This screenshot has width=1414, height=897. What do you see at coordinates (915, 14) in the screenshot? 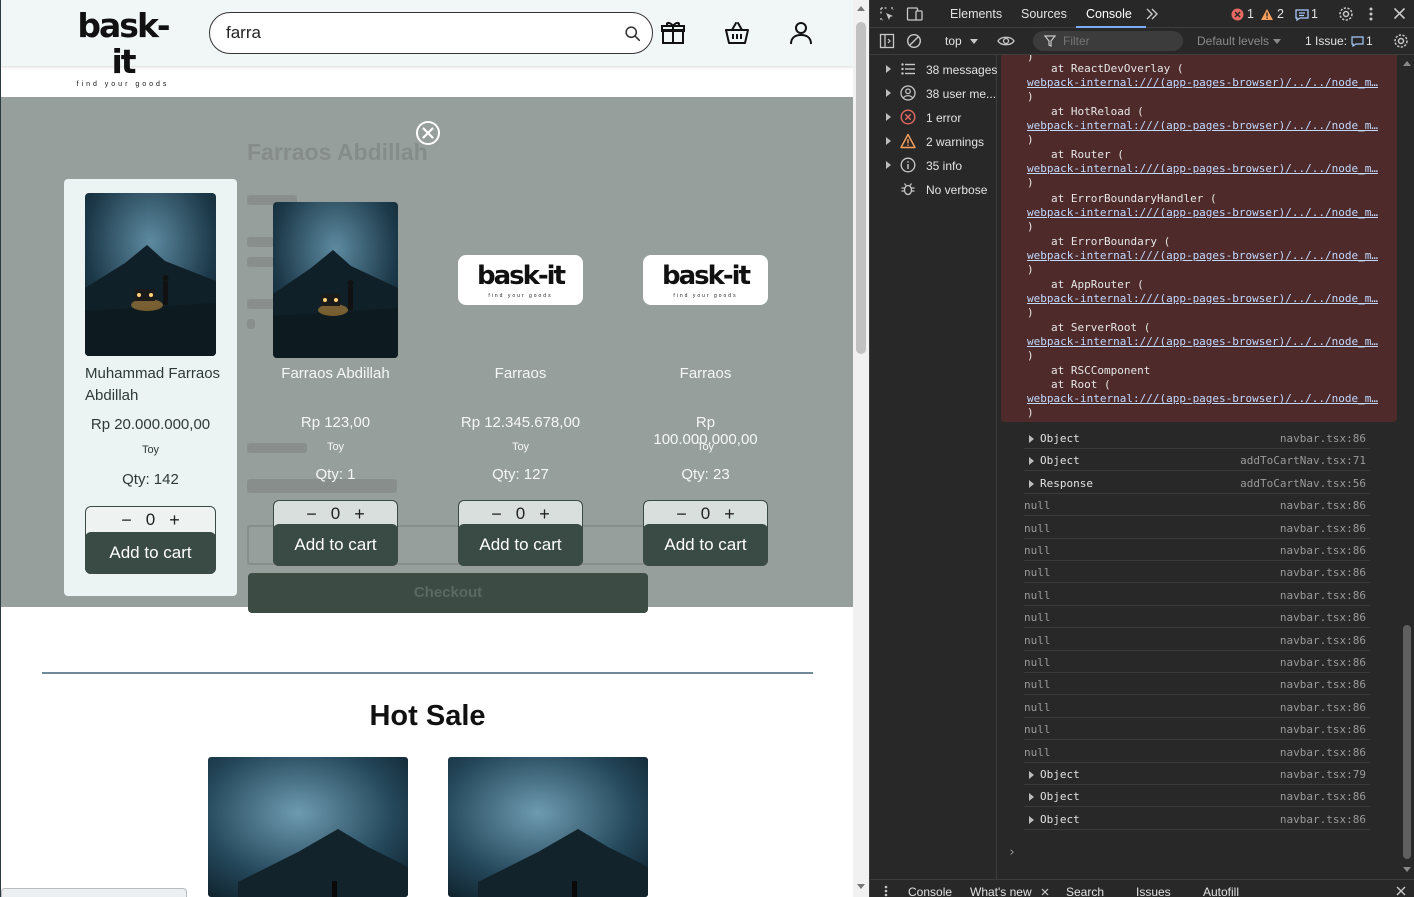
I see `device-toolbar-icon` at bounding box center [915, 14].